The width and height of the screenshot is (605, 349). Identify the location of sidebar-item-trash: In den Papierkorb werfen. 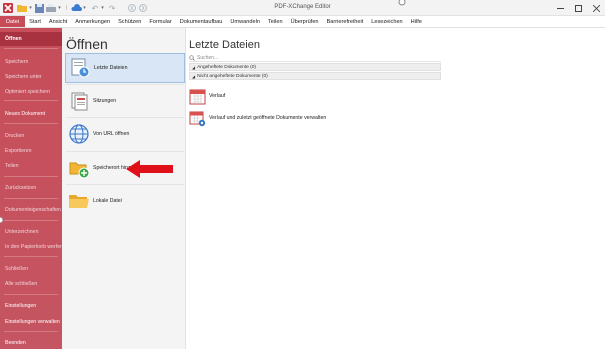
(31, 247).